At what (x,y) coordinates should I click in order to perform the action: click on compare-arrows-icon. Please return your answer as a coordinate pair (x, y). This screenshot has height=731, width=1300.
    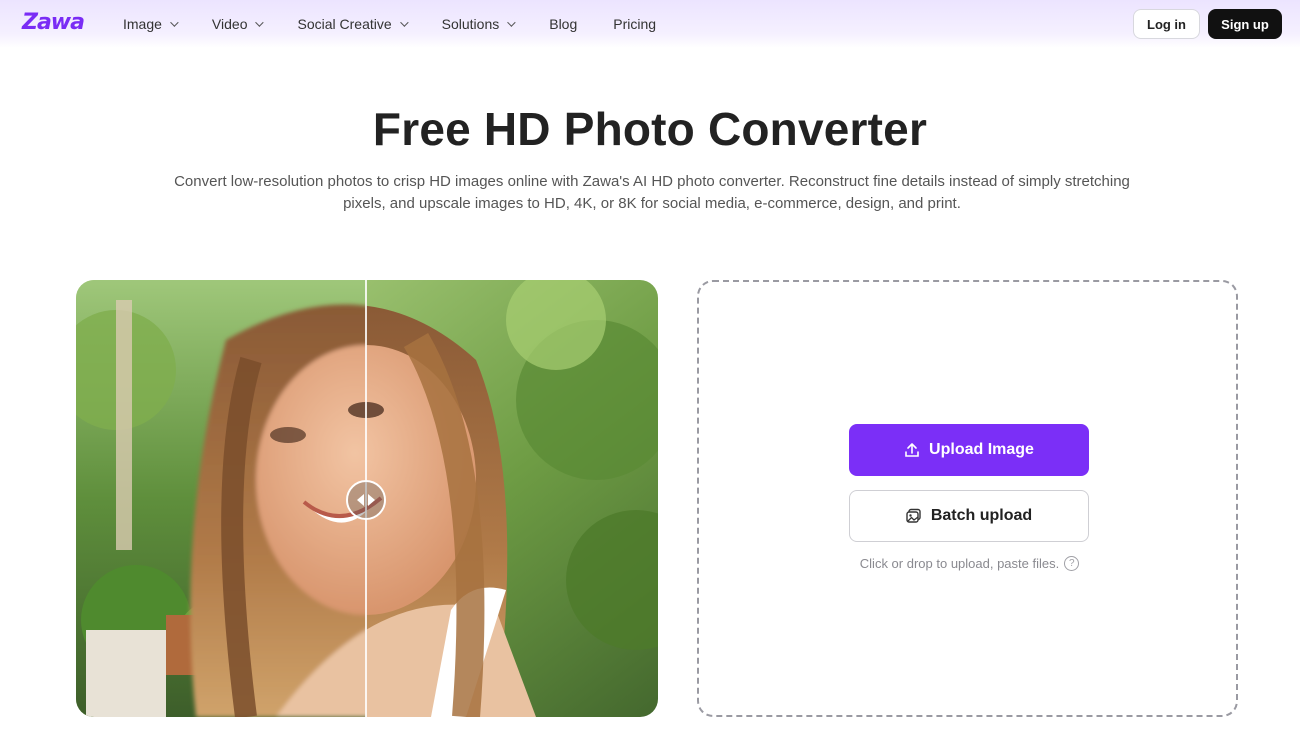
    Looking at the image, I should click on (366, 500).